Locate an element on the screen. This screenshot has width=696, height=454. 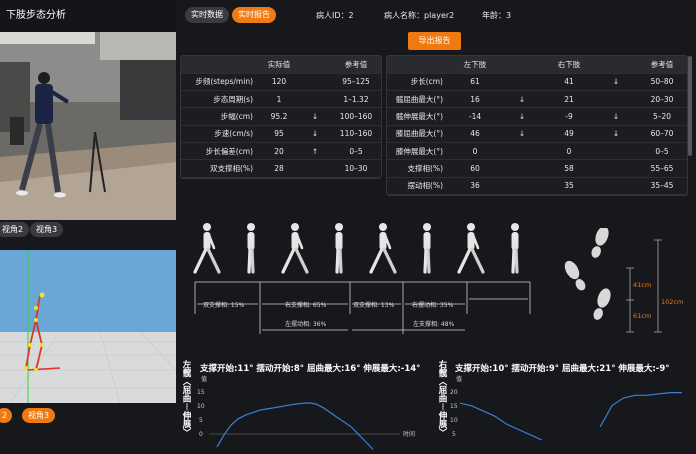
right-chart-ytick: 15 is located at coordinates (454, 406).